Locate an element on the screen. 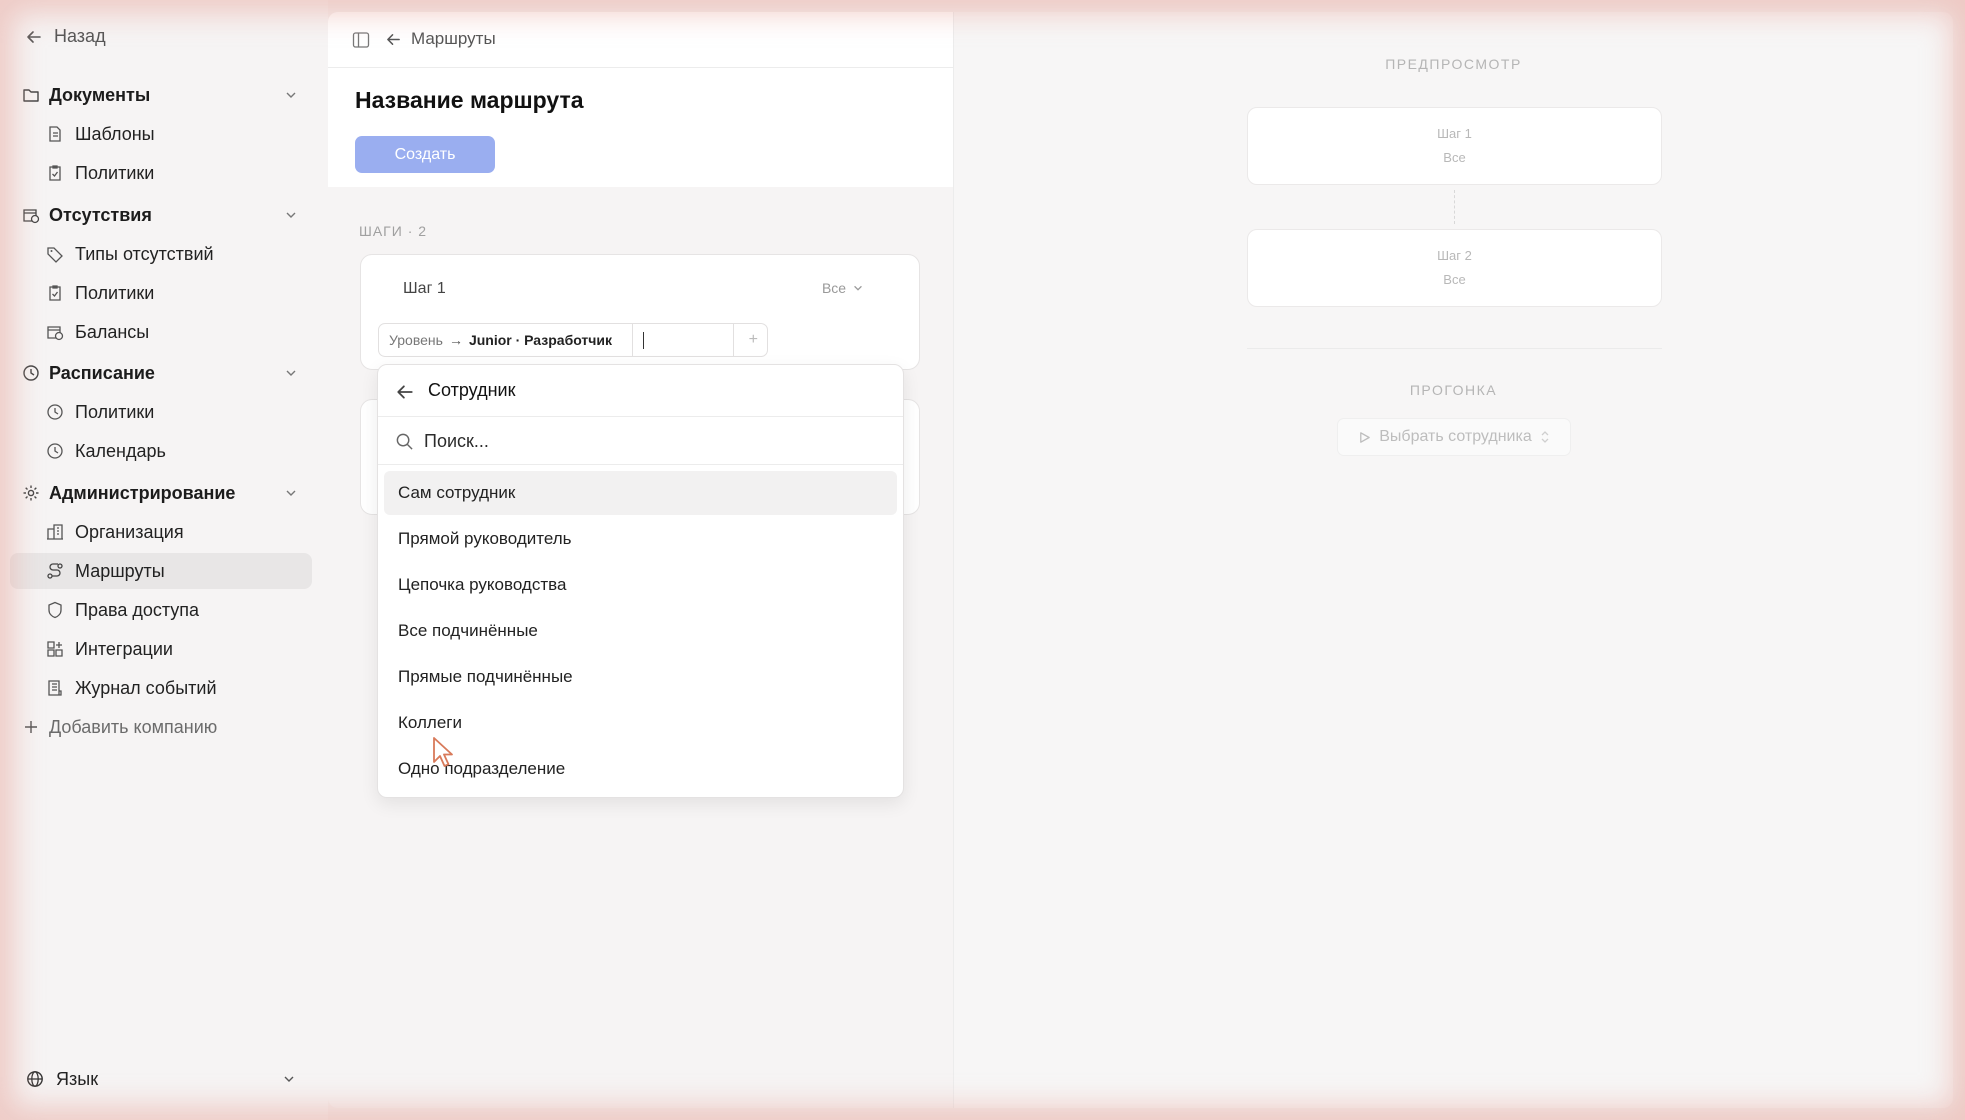  sidebar-item-templates: Шаблоны is located at coordinates (161, 134).